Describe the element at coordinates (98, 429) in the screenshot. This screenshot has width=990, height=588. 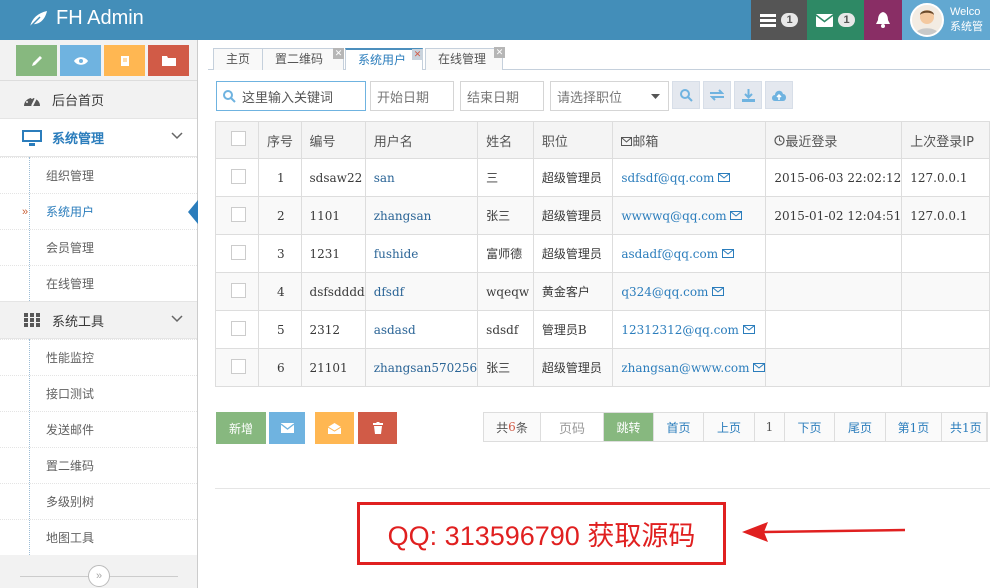
I see `sidebar-item-send-mail: 发送邮件` at that location.